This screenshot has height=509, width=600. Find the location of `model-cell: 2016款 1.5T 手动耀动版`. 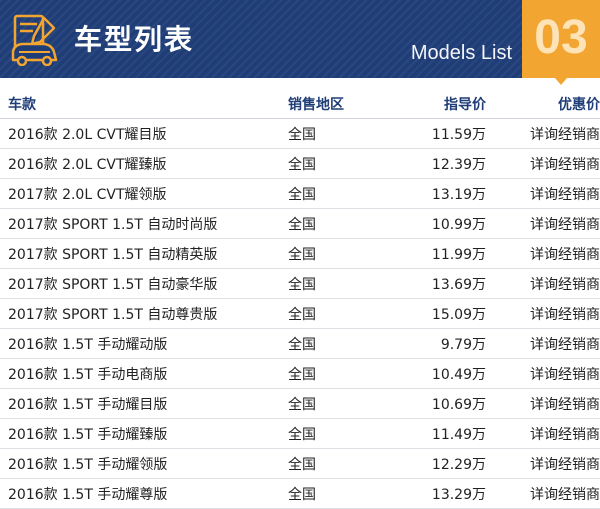

model-cell: 2016款 1.5T 手动耀动版 is located at coordinates (144, 343).